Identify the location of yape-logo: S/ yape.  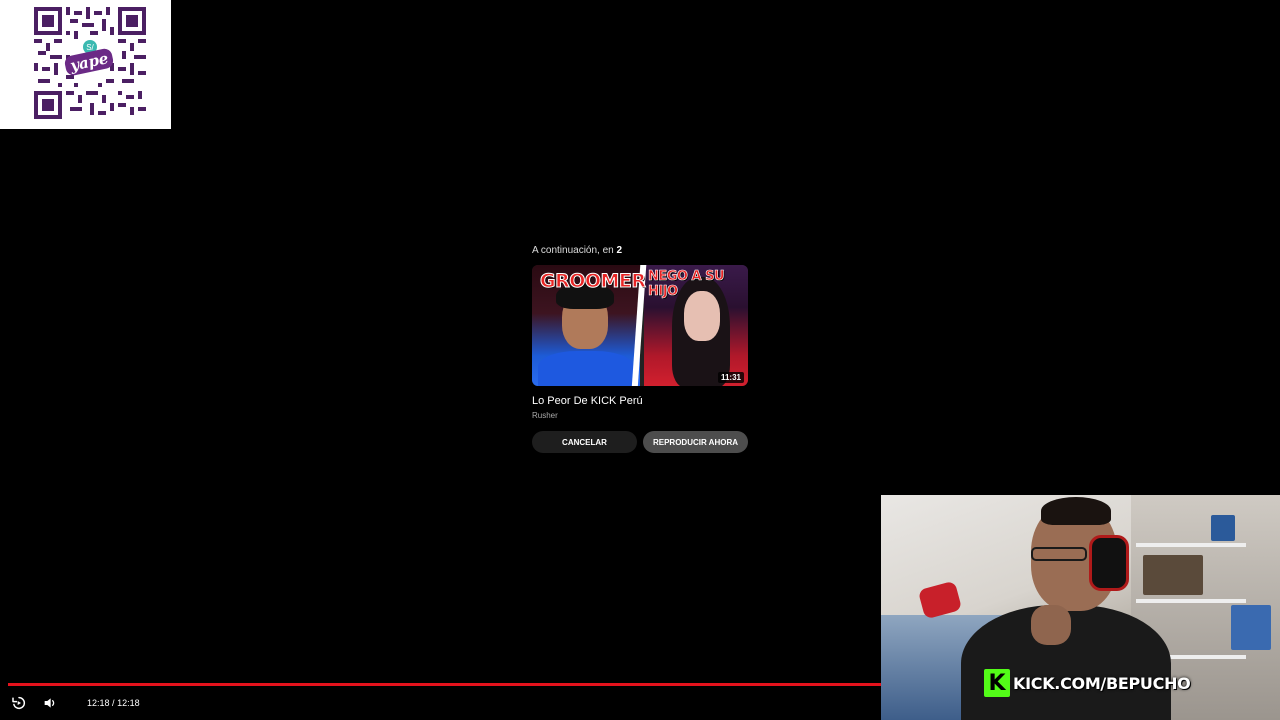
(89, 61).